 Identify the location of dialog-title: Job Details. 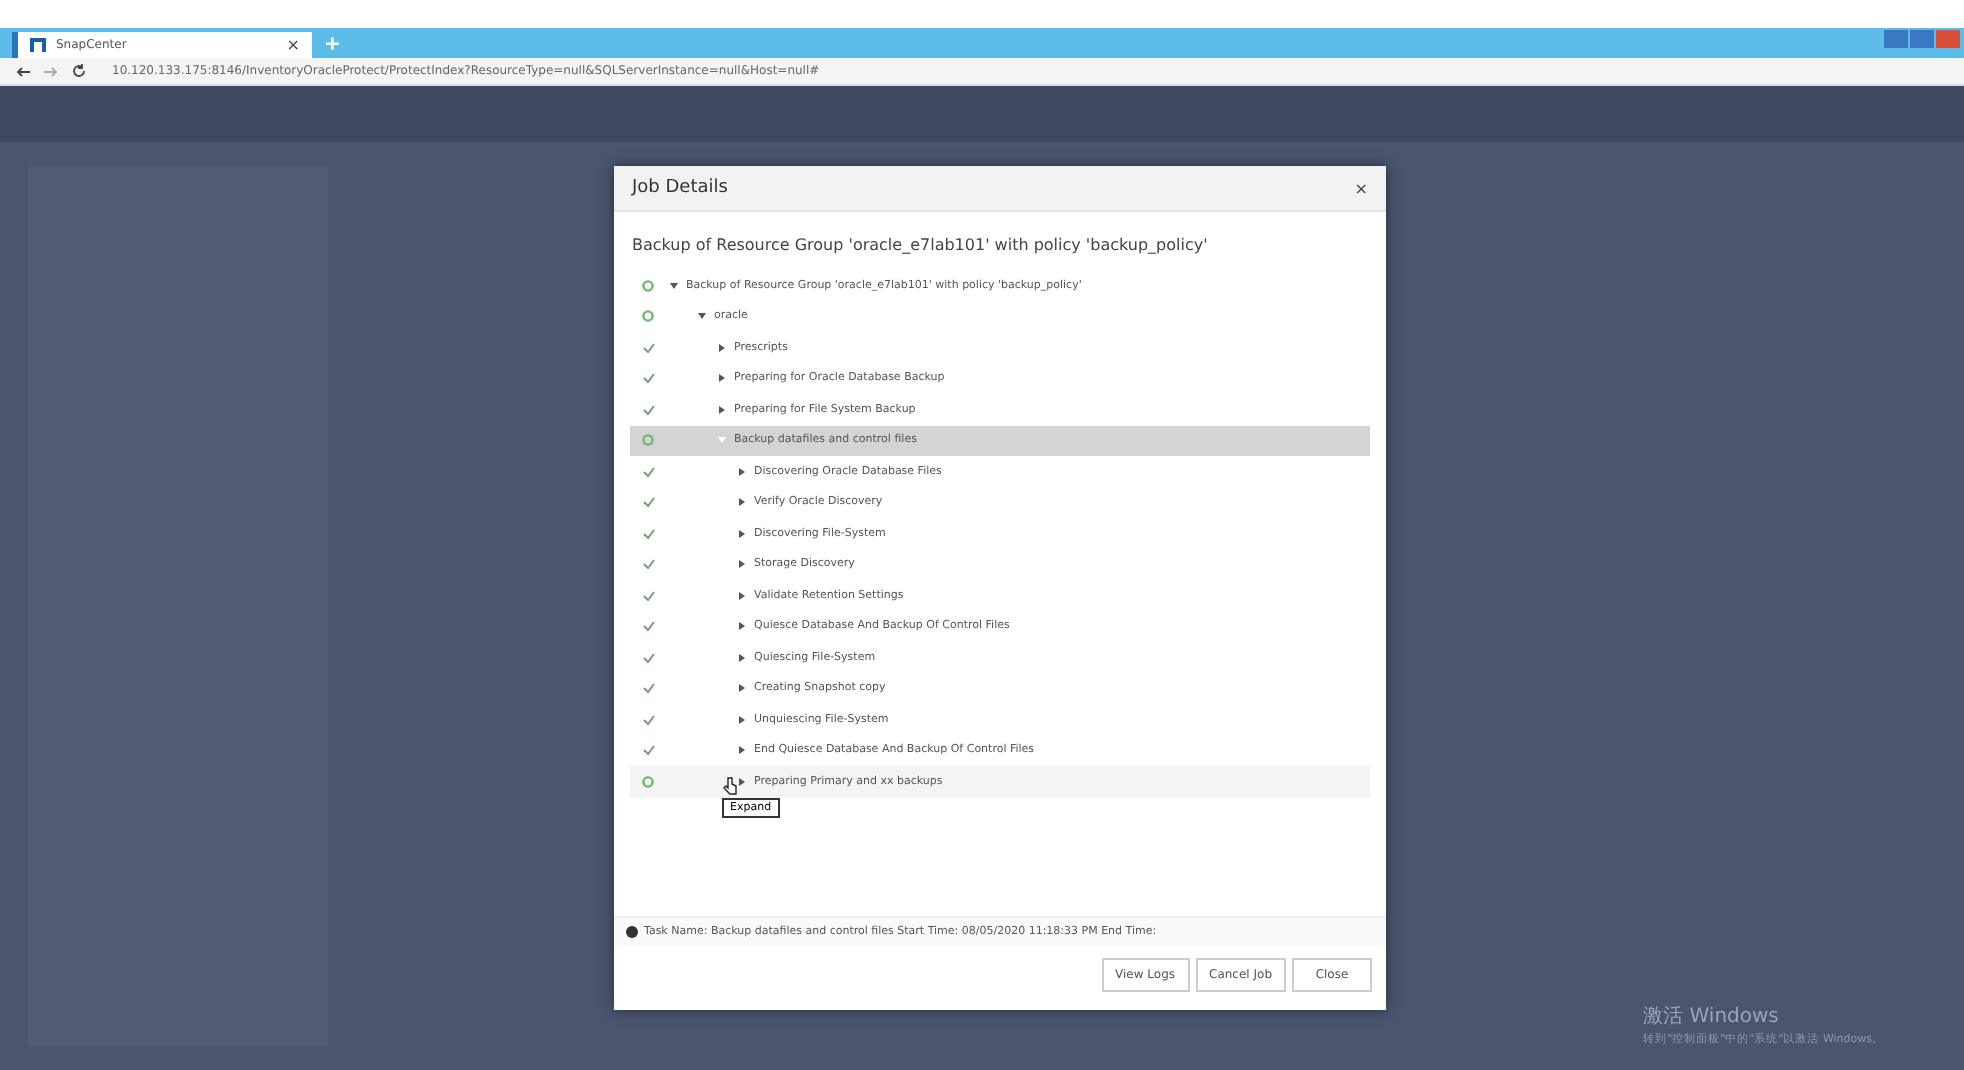
(681, 188).